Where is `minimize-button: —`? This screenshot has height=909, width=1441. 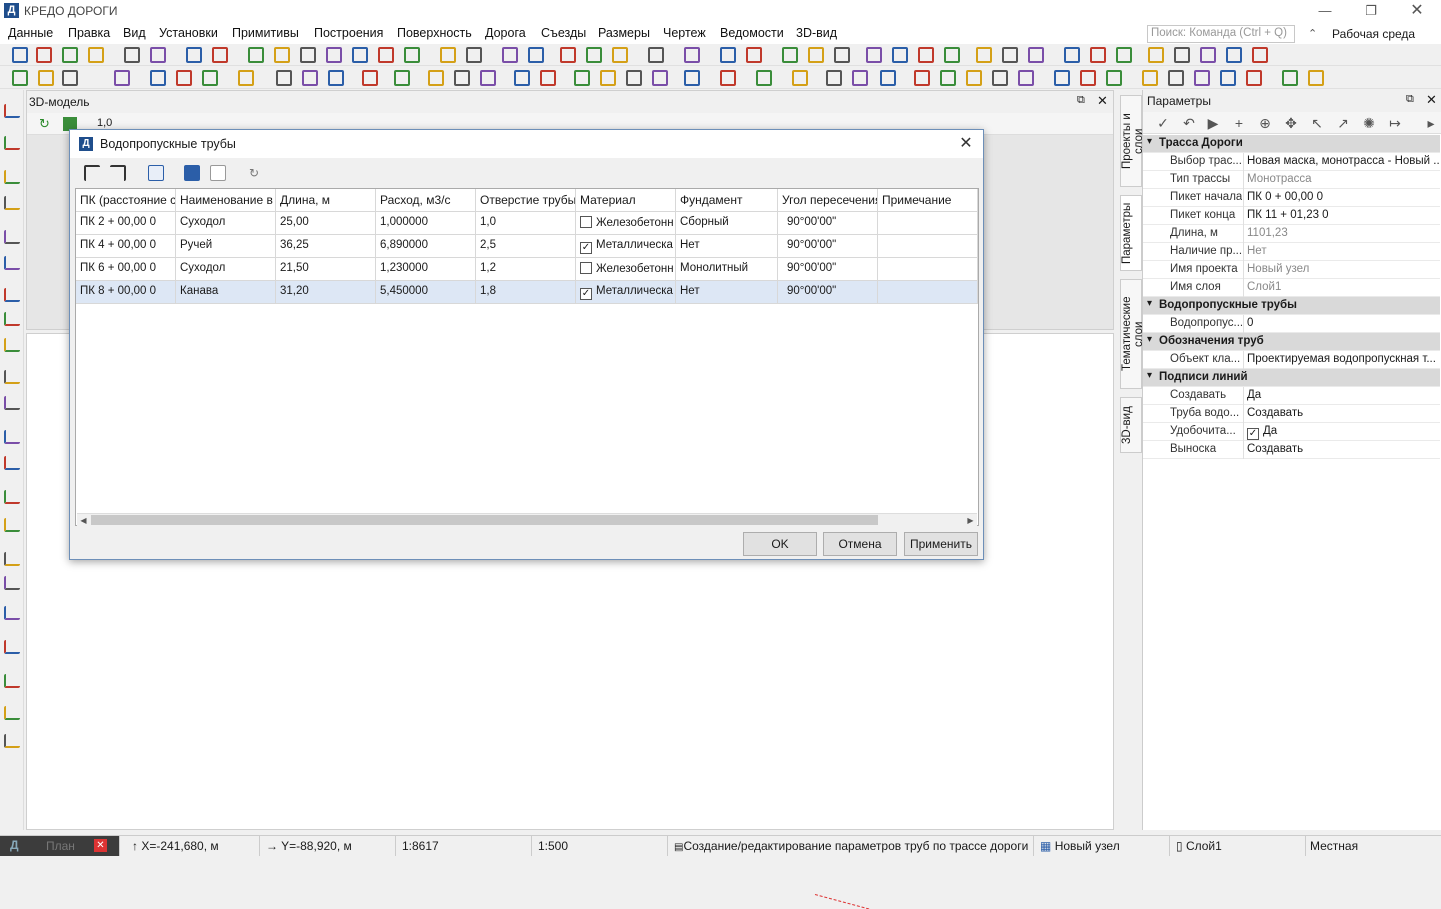 minimize-button: — is located at coordinates (1325, 11).